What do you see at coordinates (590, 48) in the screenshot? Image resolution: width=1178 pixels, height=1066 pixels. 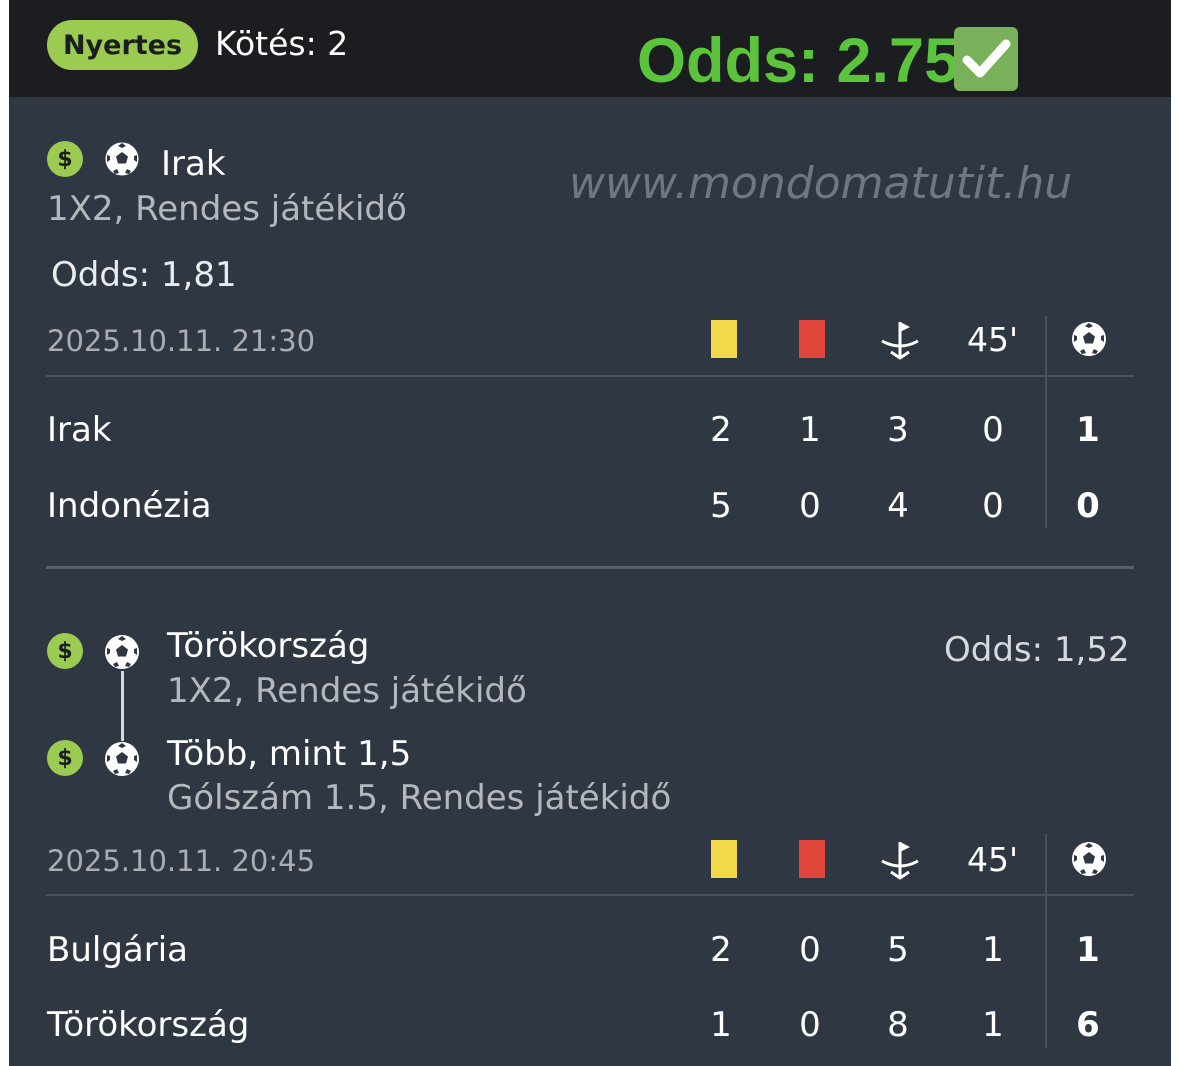 I see `slip-header: Nyertes Kötés: 2 Odds: 2.75` at bounding box center [590, 48].